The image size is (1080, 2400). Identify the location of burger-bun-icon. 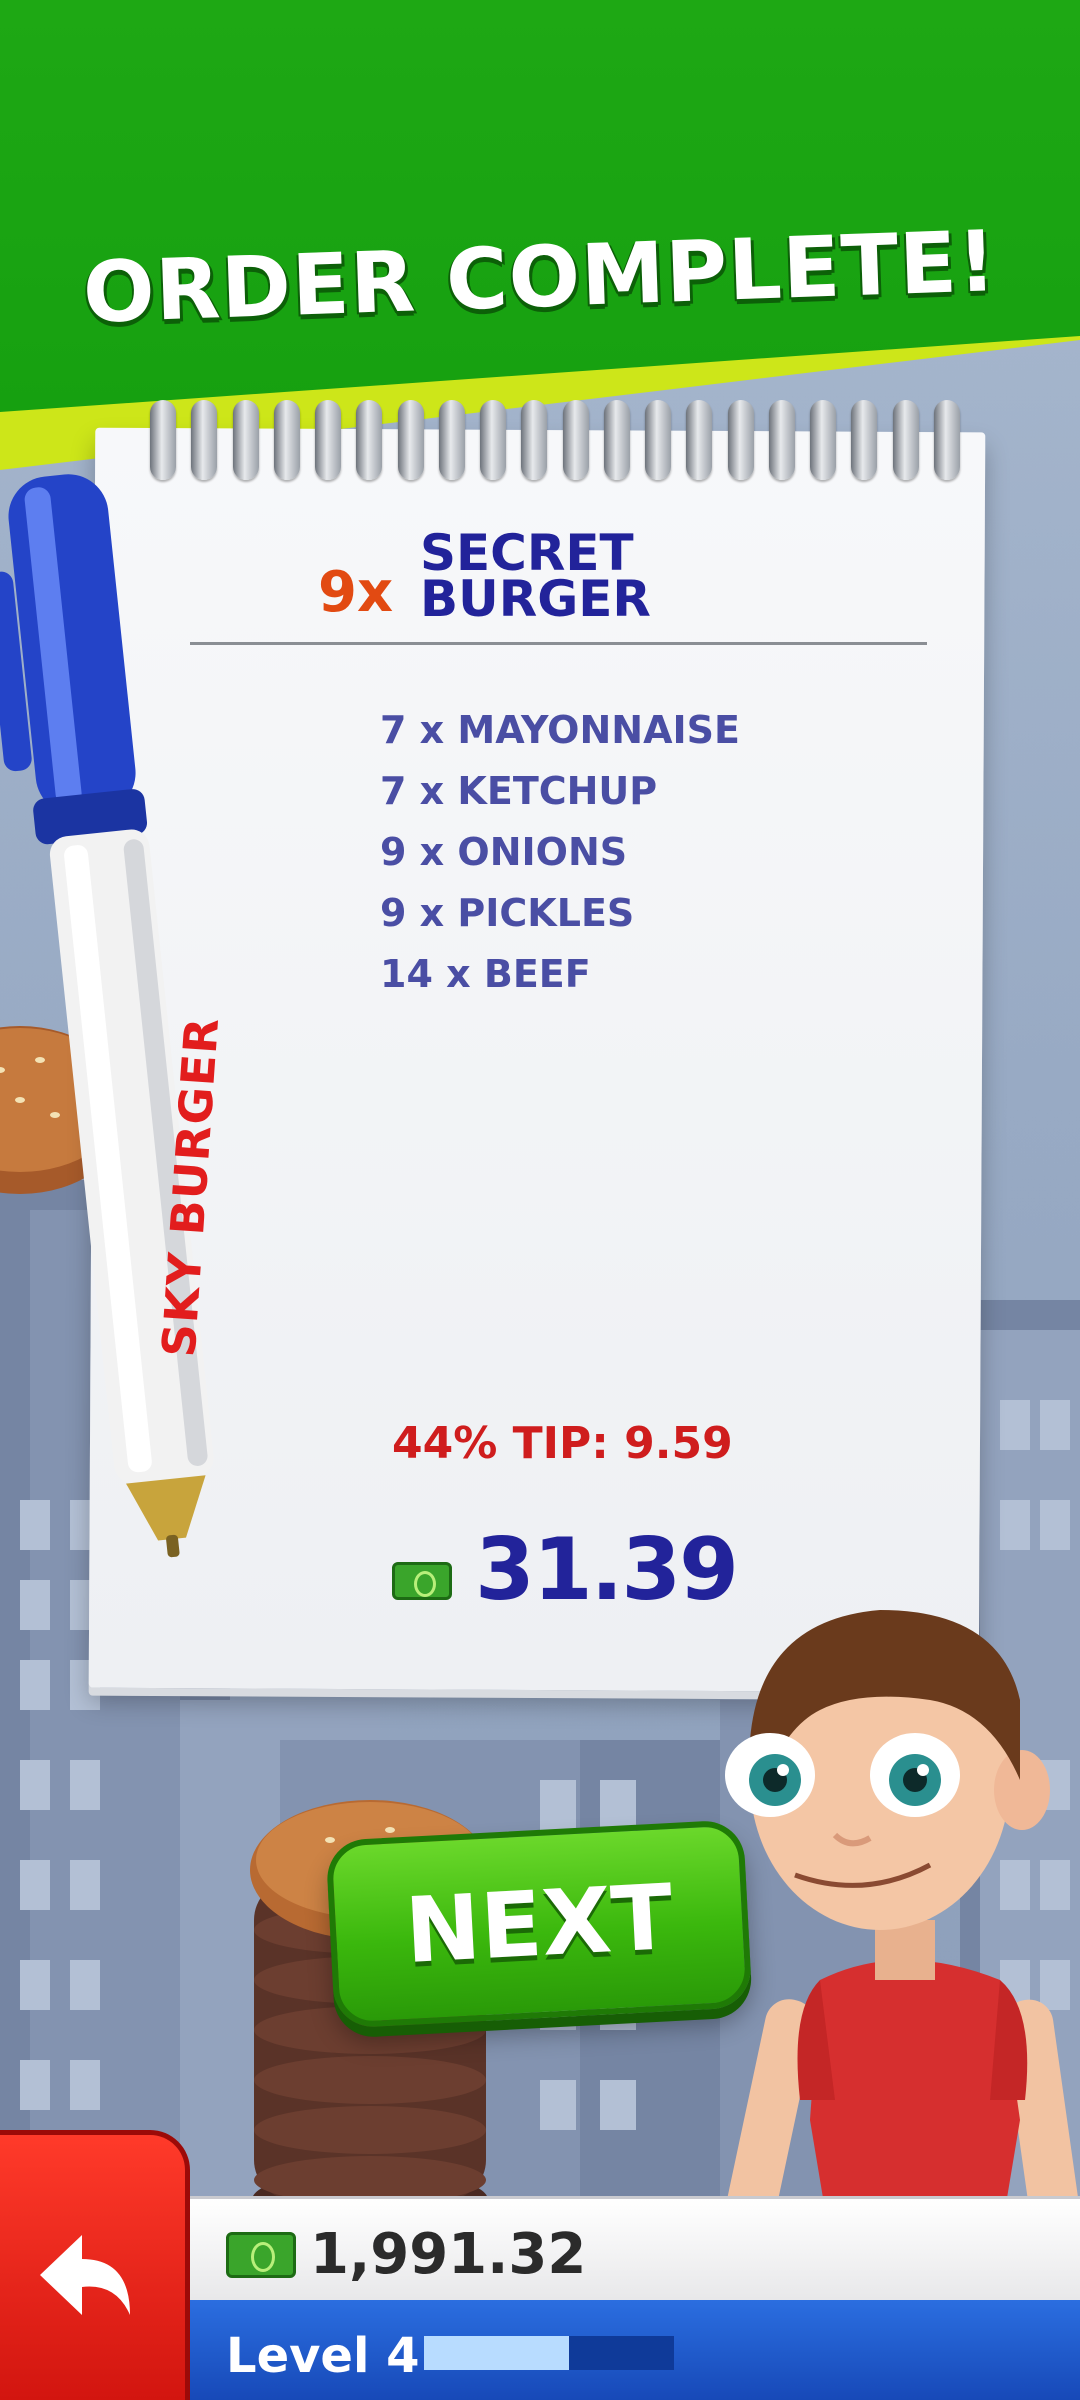
(50, 1110).